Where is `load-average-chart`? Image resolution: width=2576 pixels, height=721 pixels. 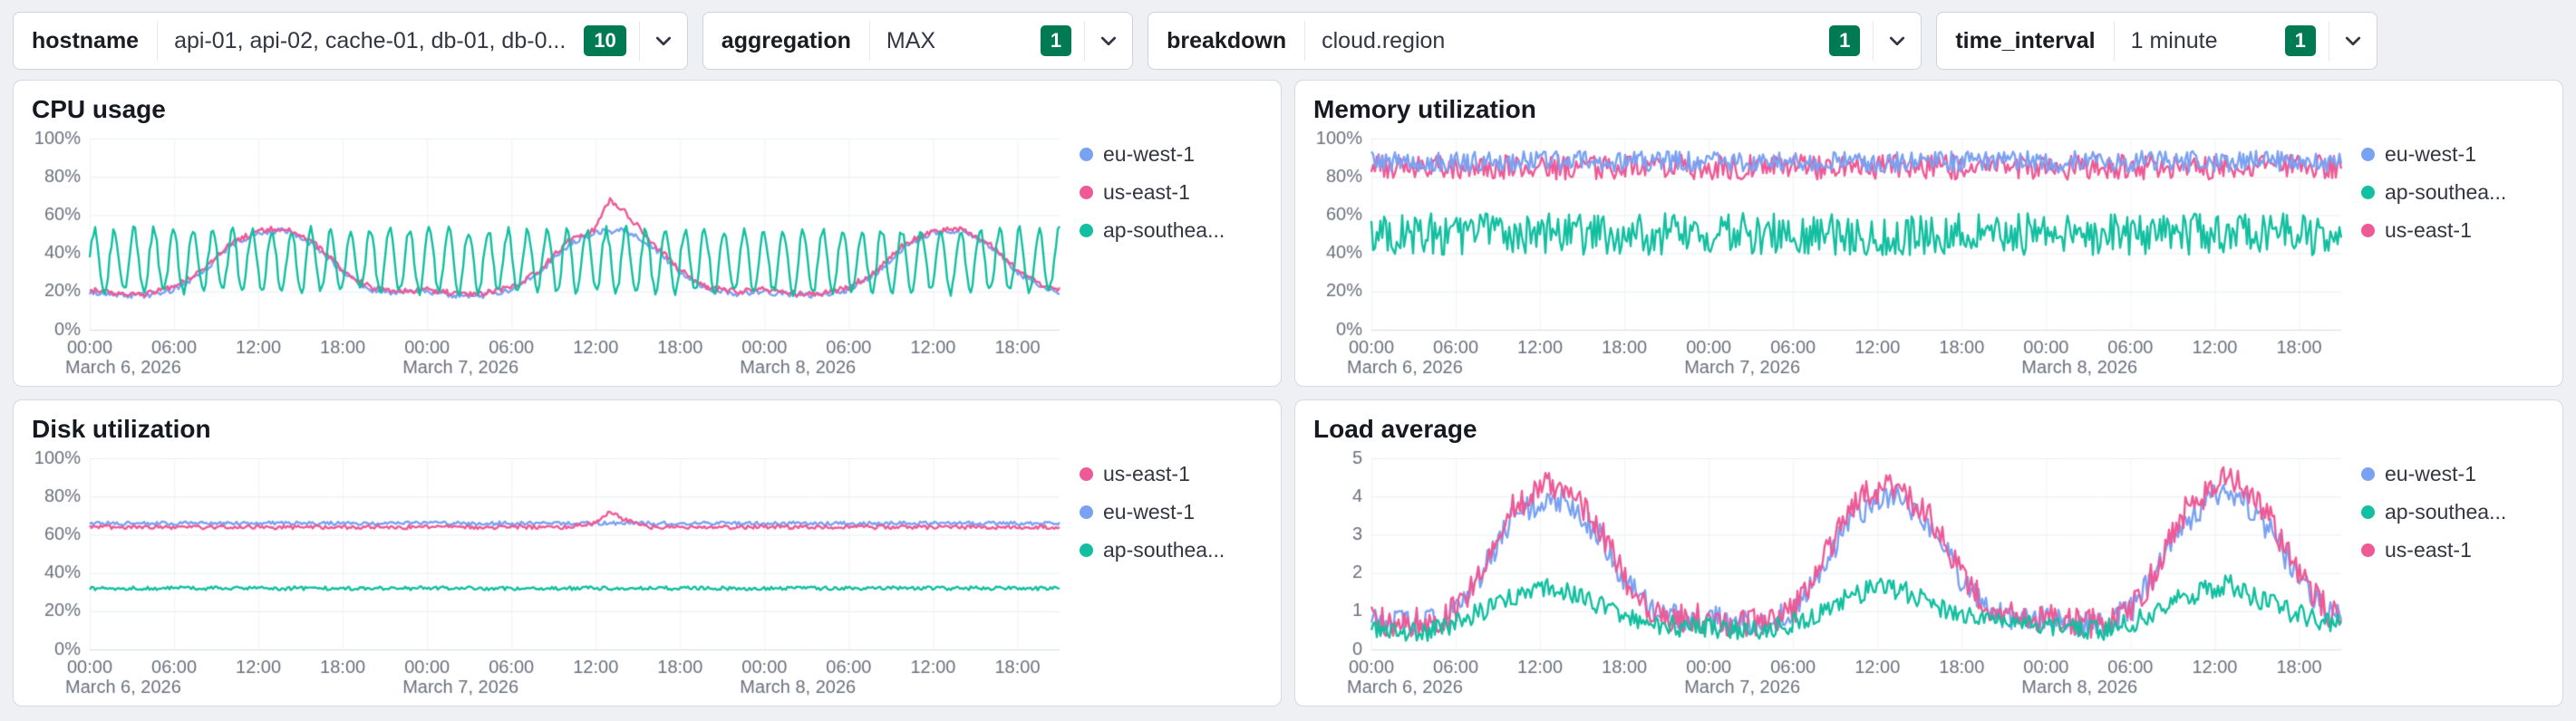
load-average-chart is located at coordinates (1830, 572).